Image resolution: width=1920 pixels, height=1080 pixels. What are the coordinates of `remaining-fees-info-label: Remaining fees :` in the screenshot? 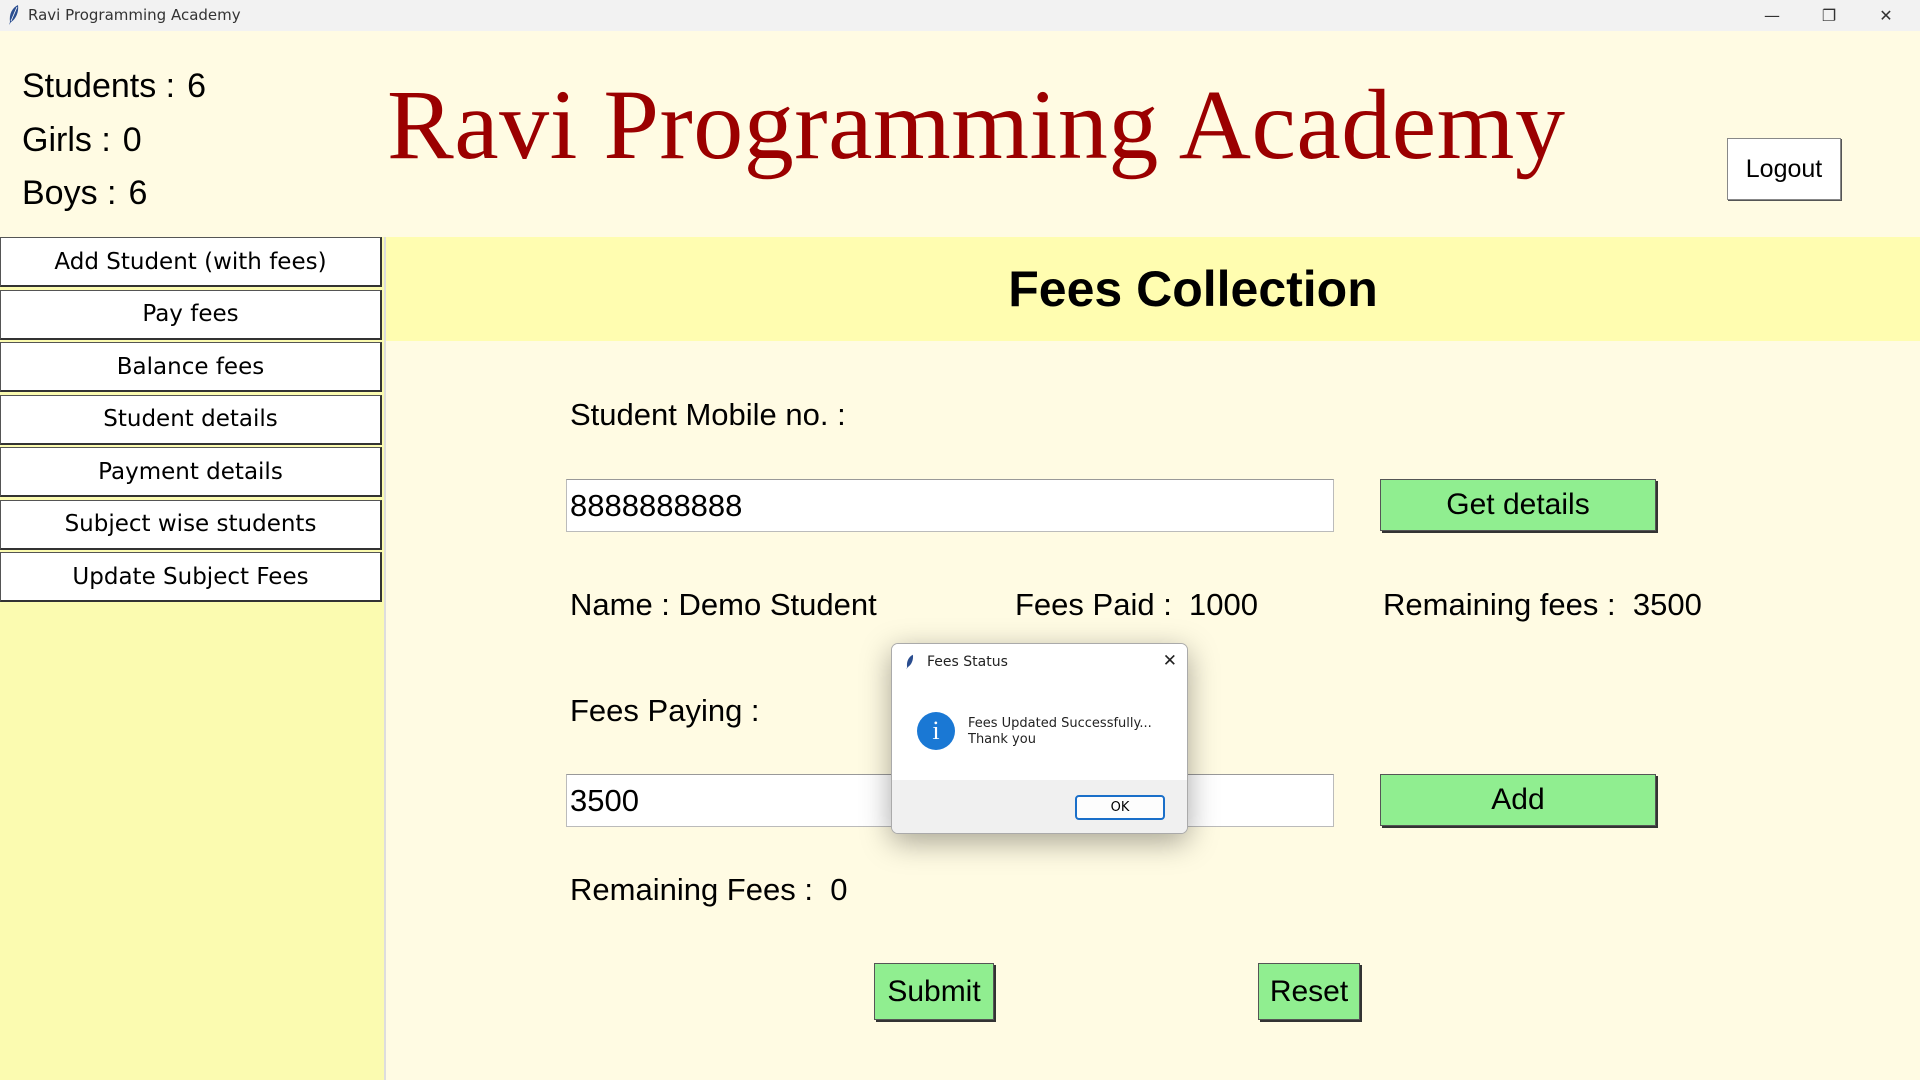 It's located at (1499, 604).